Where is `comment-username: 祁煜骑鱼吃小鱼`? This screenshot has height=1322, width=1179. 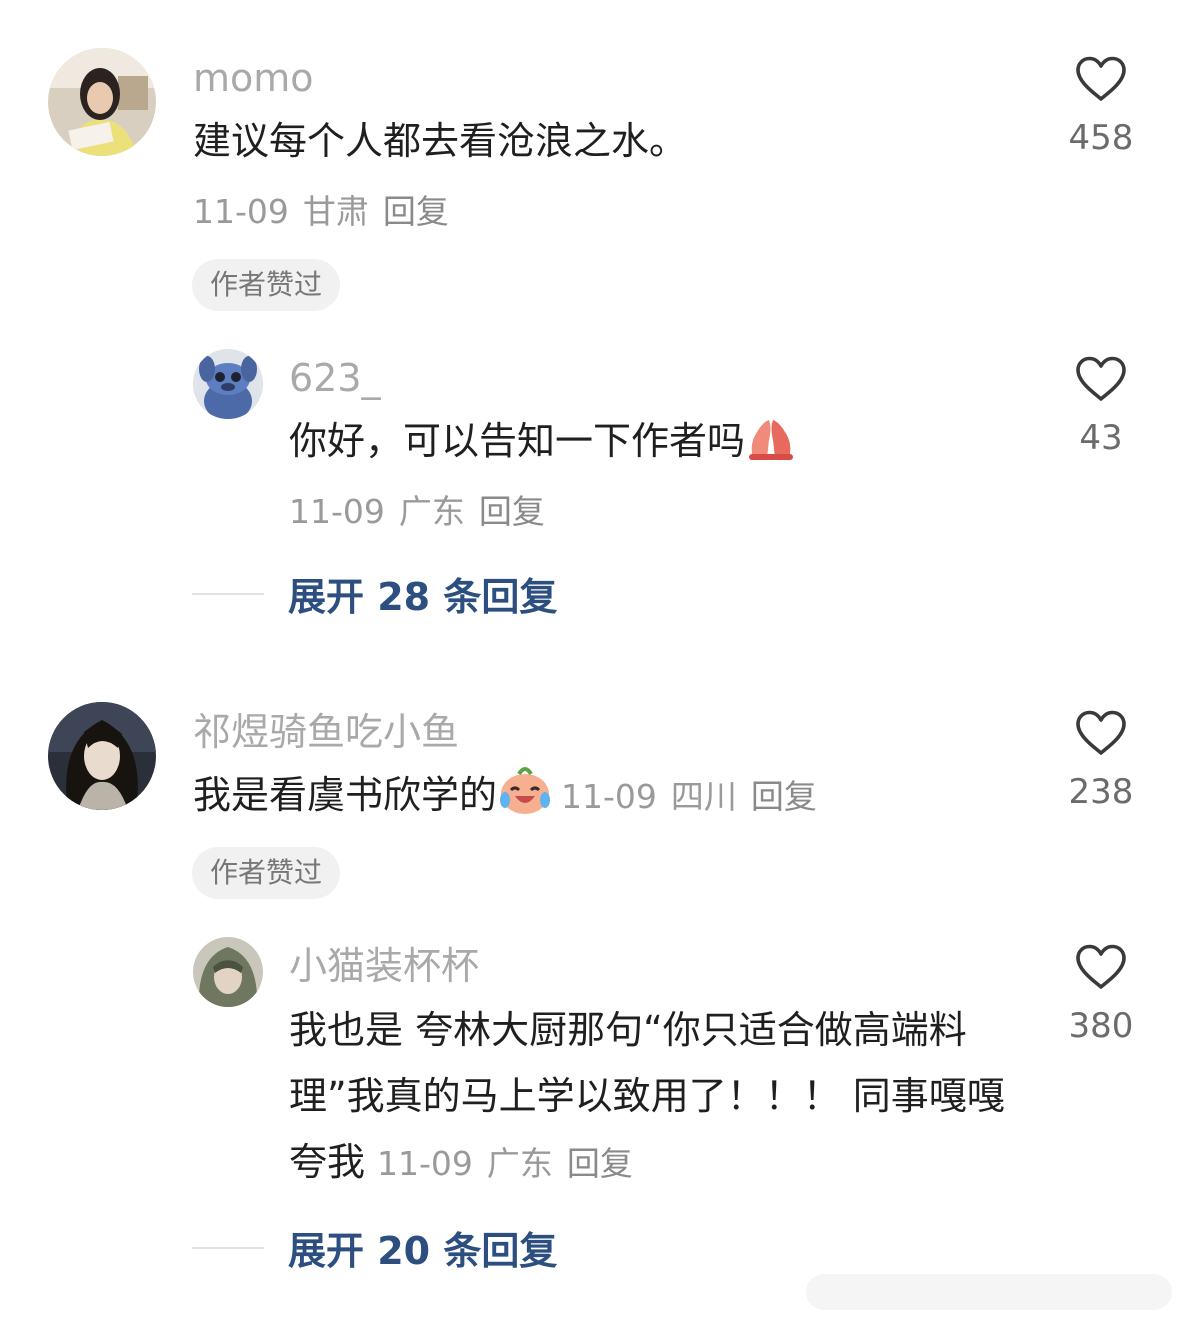
comment-username: 祁煜骑鱼吃小鱼 is located at coordinates (326, 732).